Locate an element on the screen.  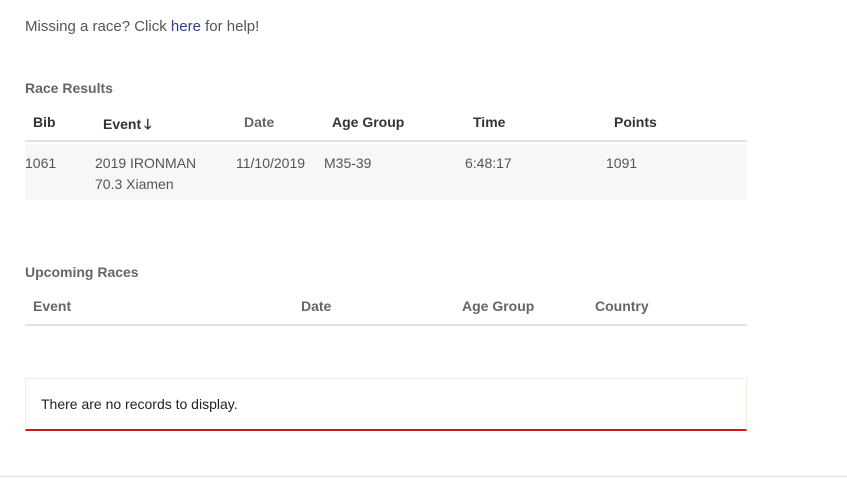
cell-event: 2019 IRONMAN 70.3 Xiamen is located at coordinates (155, 174).